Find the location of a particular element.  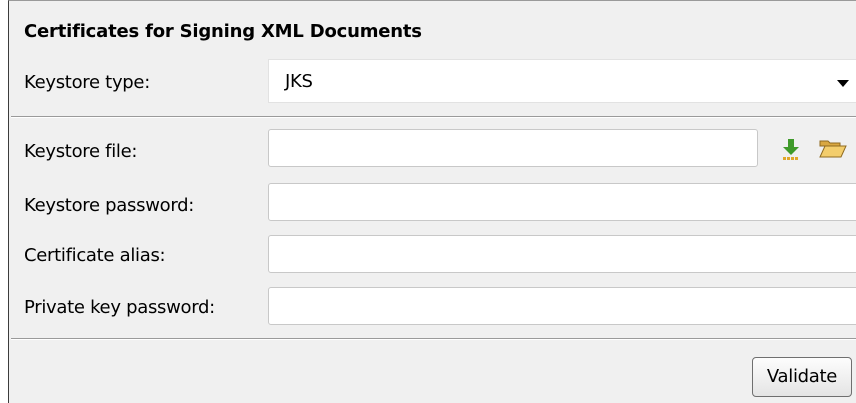

keystore-file-input is located at coordinates (513, 148).